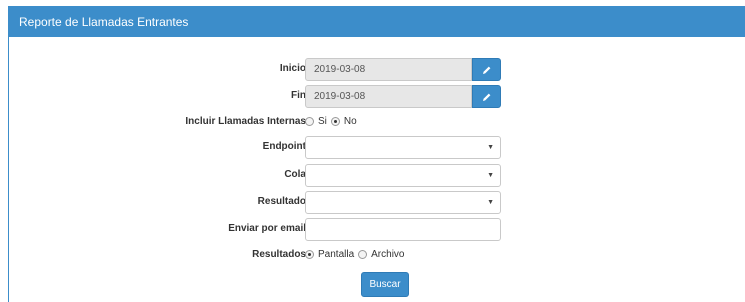 The height and width of the screenshot is (302, 745). Describe the element at coordinates (281, 201) in the screenshot. I see `resultado-label: Resultado` at that location.